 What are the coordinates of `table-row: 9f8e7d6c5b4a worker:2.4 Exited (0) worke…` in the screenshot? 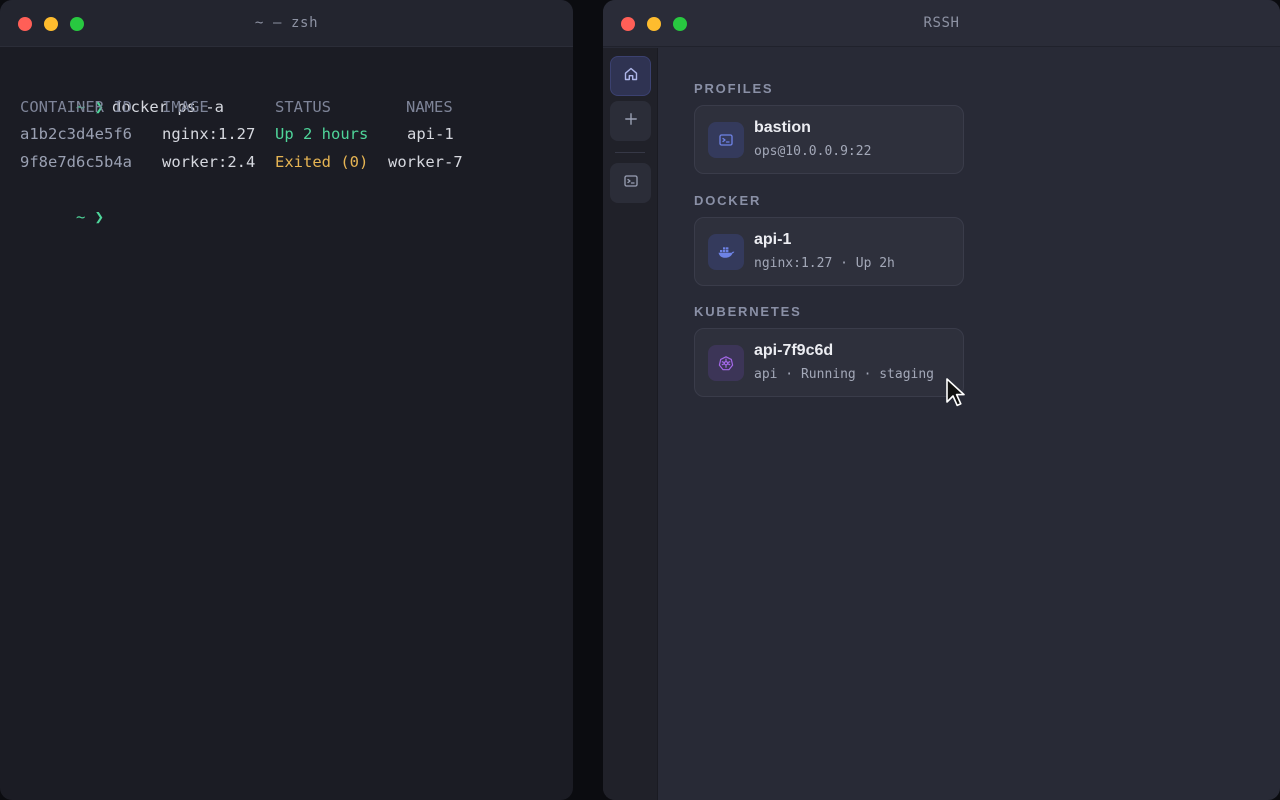 It's located at (291, 163).